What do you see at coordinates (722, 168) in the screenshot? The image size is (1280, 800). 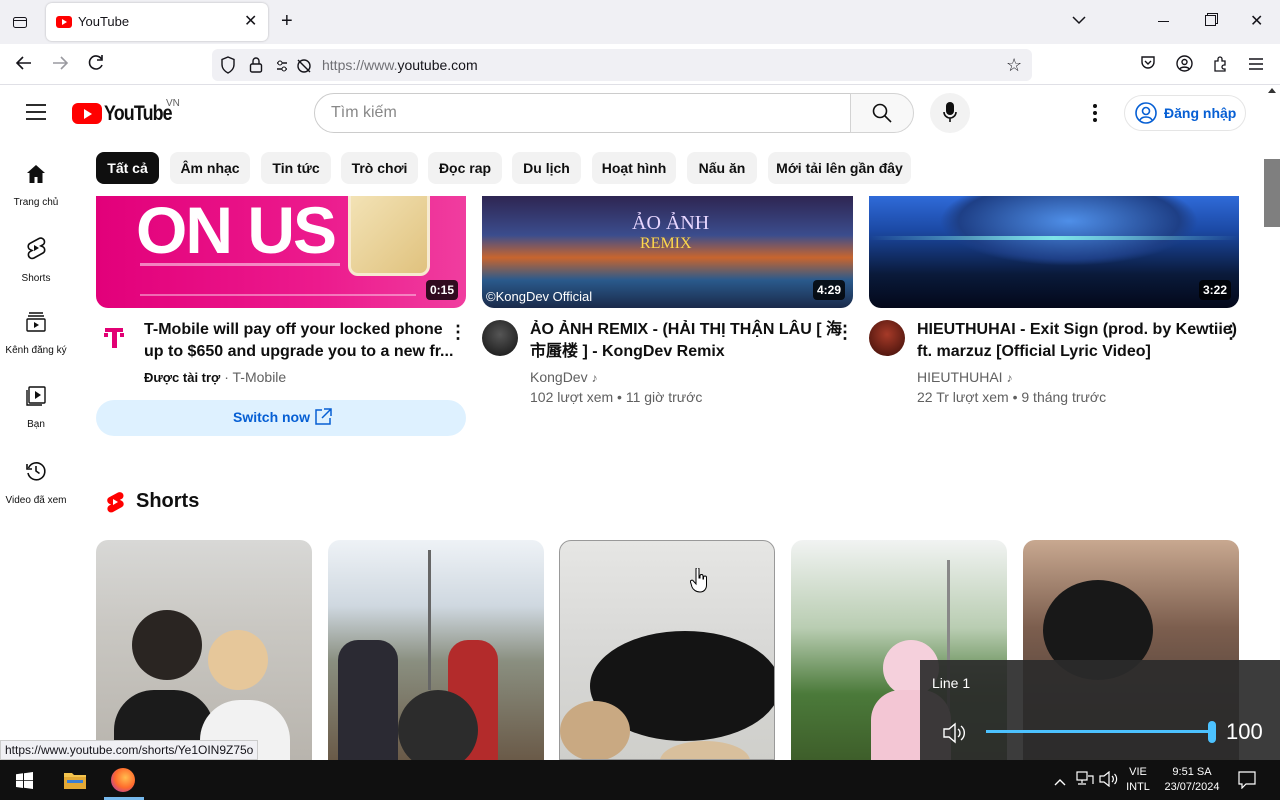 I see `chip-cooking: Nấu ăn` at bounding box center [722, 168].